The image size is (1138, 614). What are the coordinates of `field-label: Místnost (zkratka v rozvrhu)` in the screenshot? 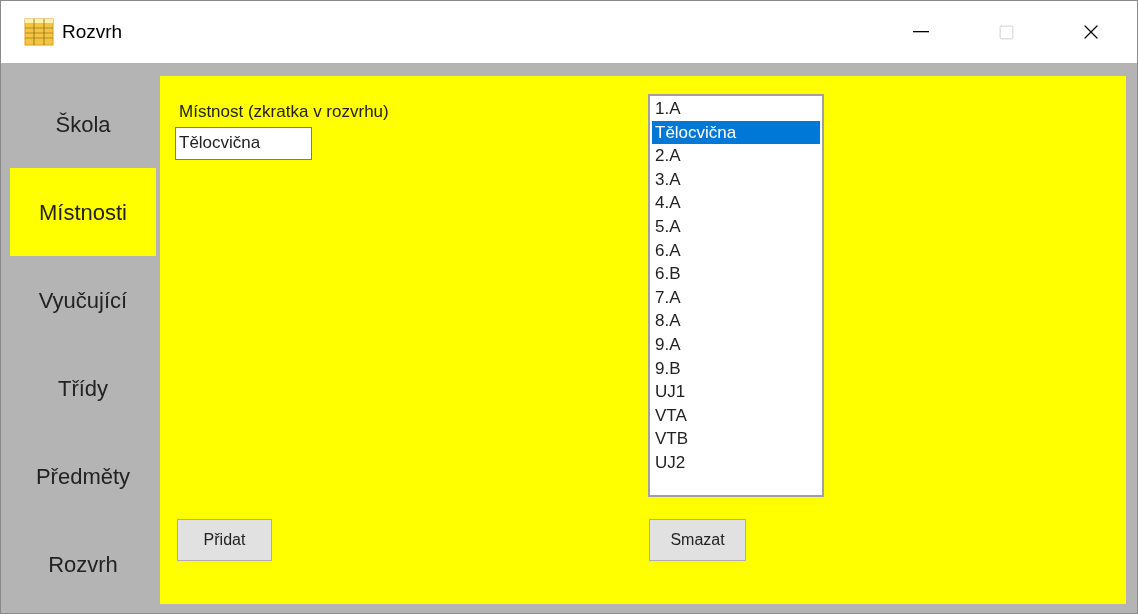 It's located at (284, 112).